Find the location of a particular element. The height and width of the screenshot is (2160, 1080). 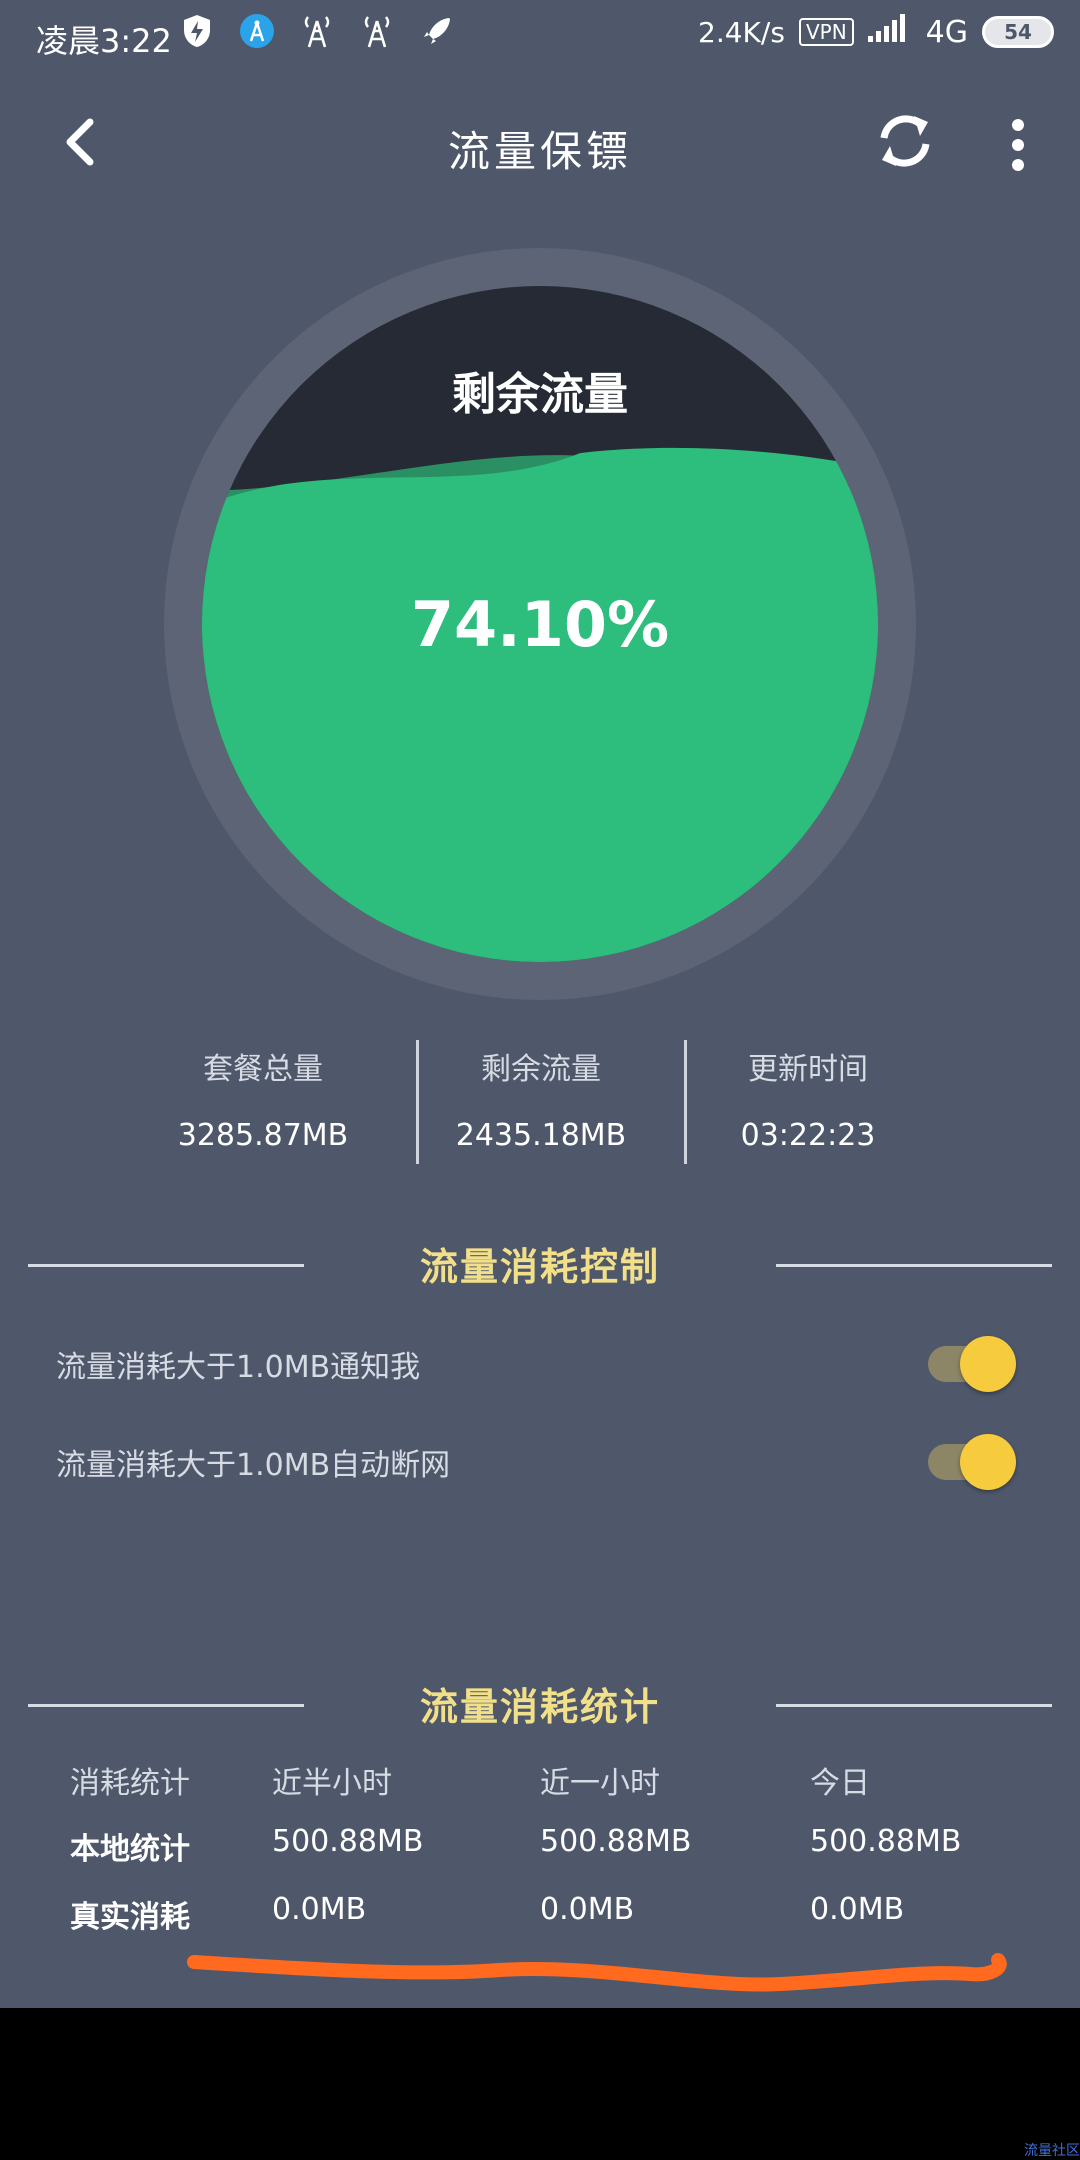

table-header: 消耗统计 is located at coordinates (130, 1783).